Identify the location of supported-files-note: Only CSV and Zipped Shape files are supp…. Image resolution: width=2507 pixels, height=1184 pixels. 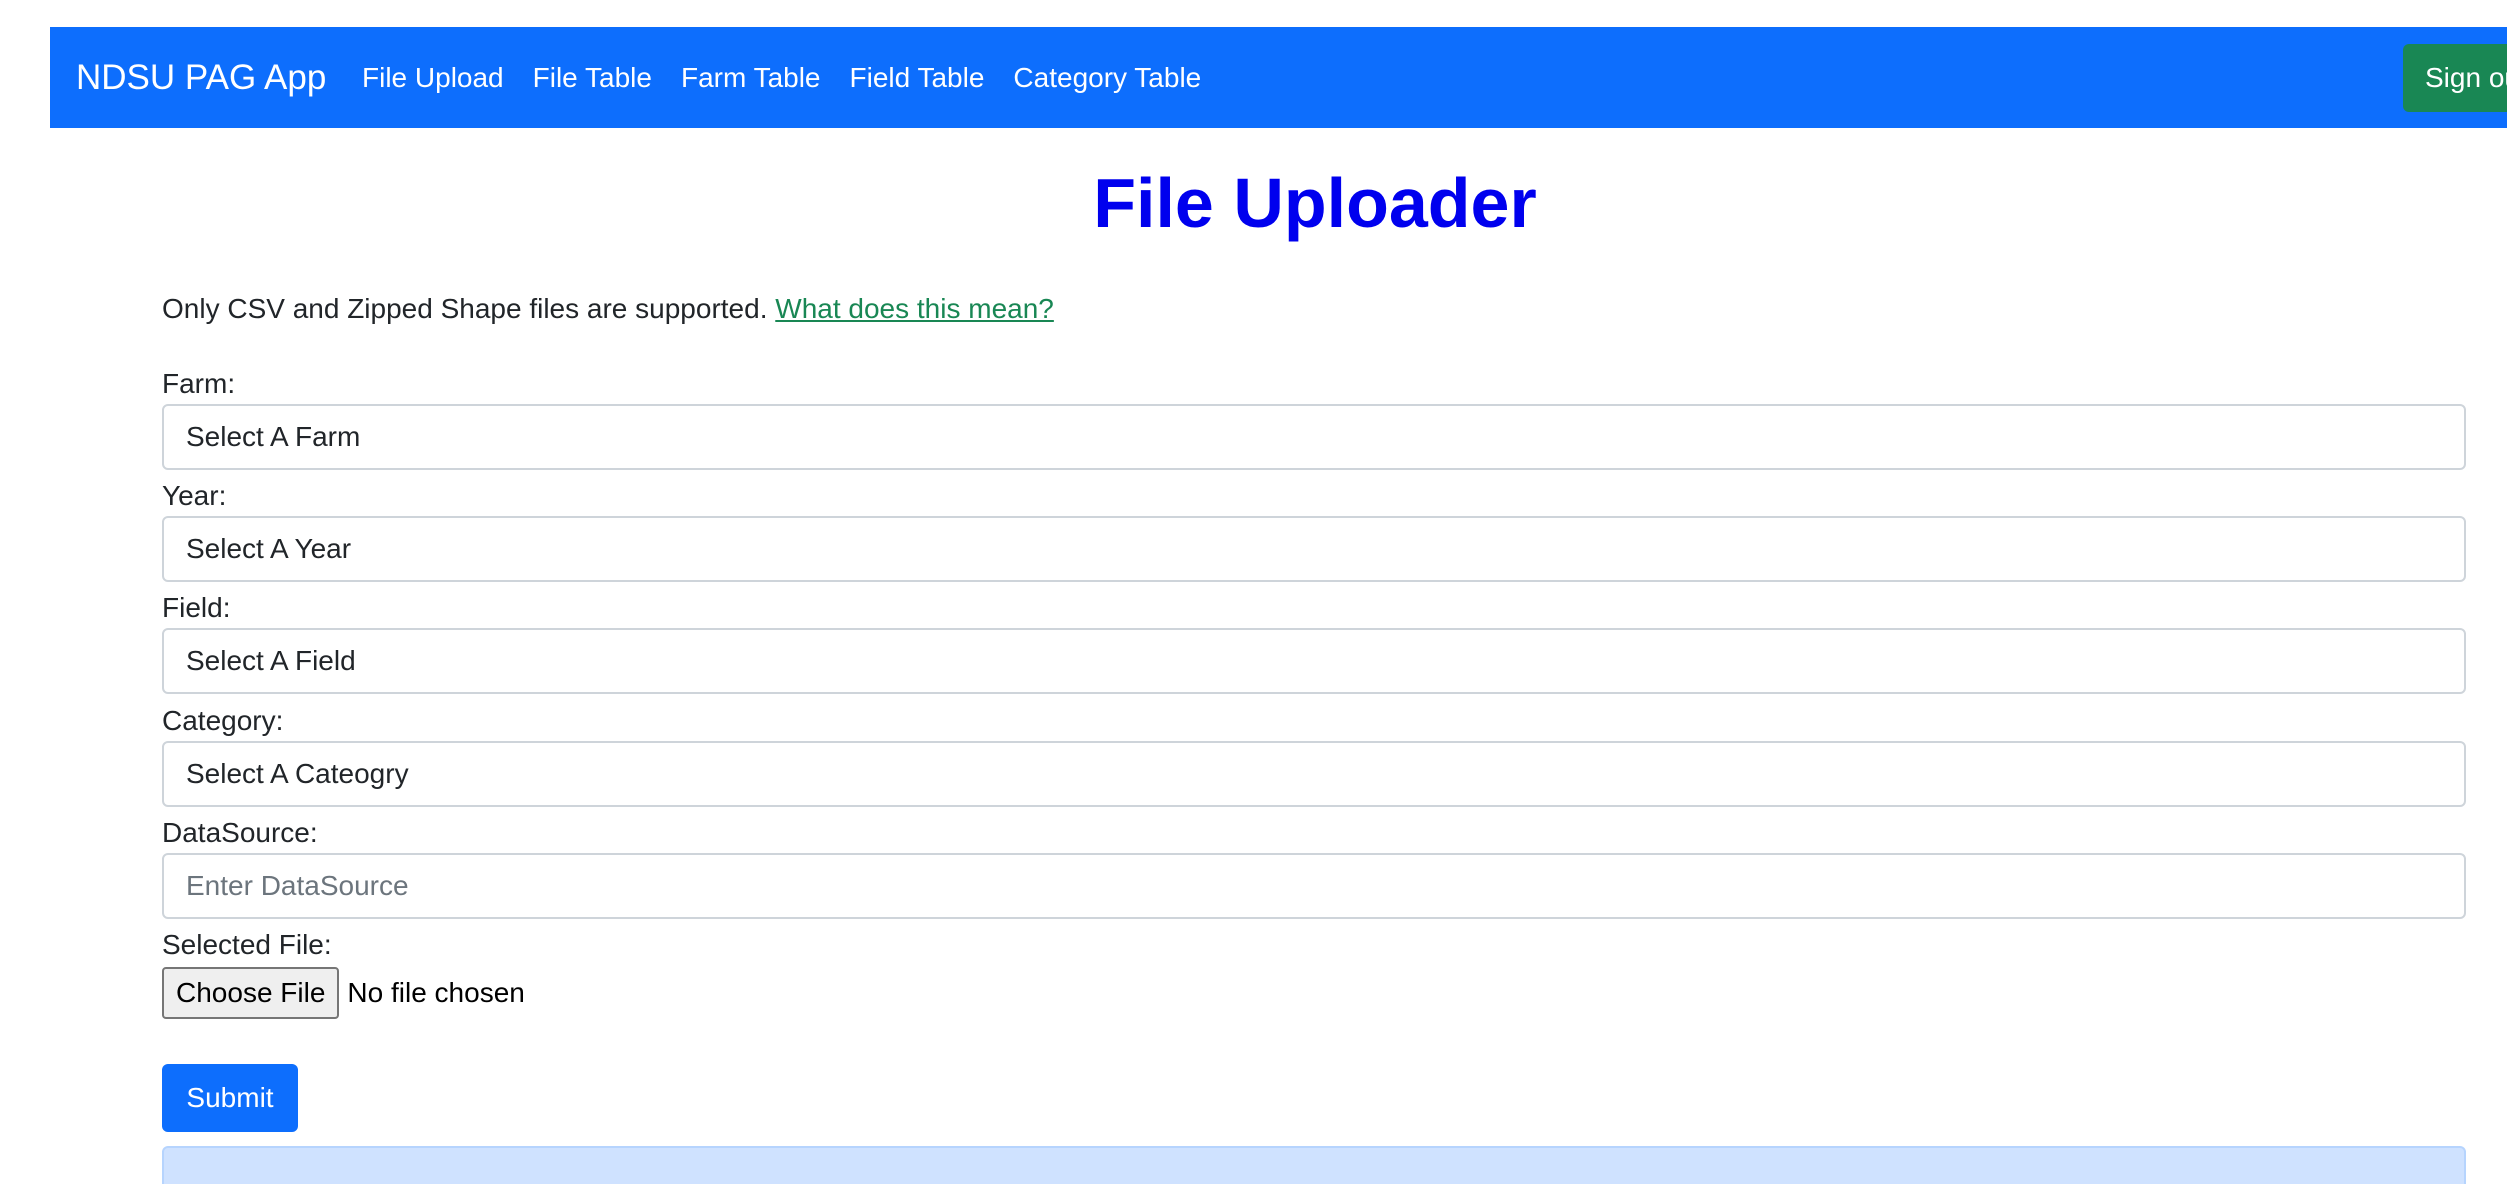
(608, 309).